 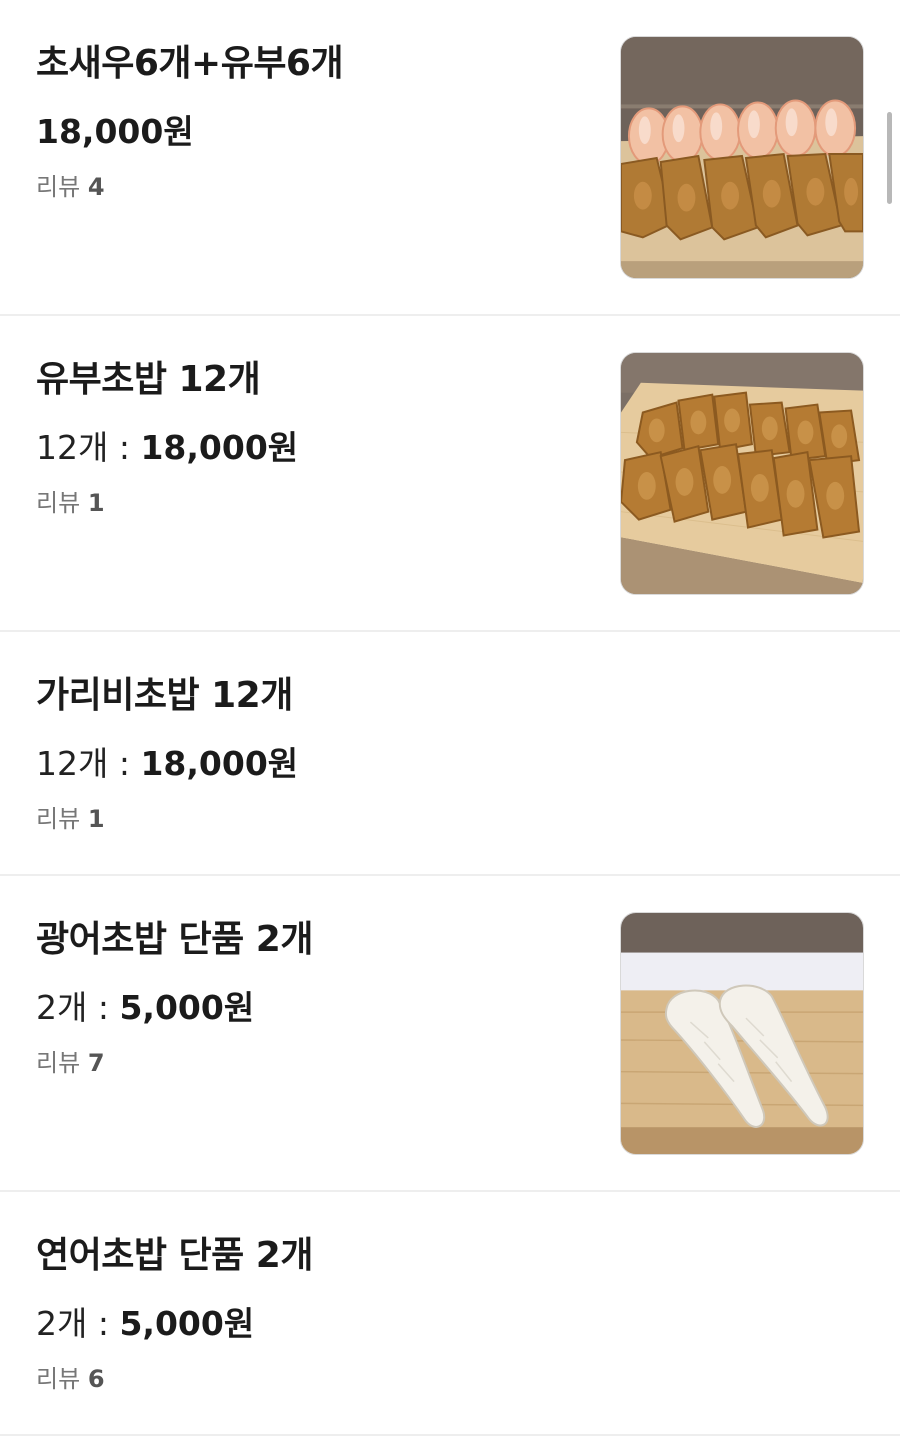 I want to click on review-count: 7, so click(x=96, y=1063).